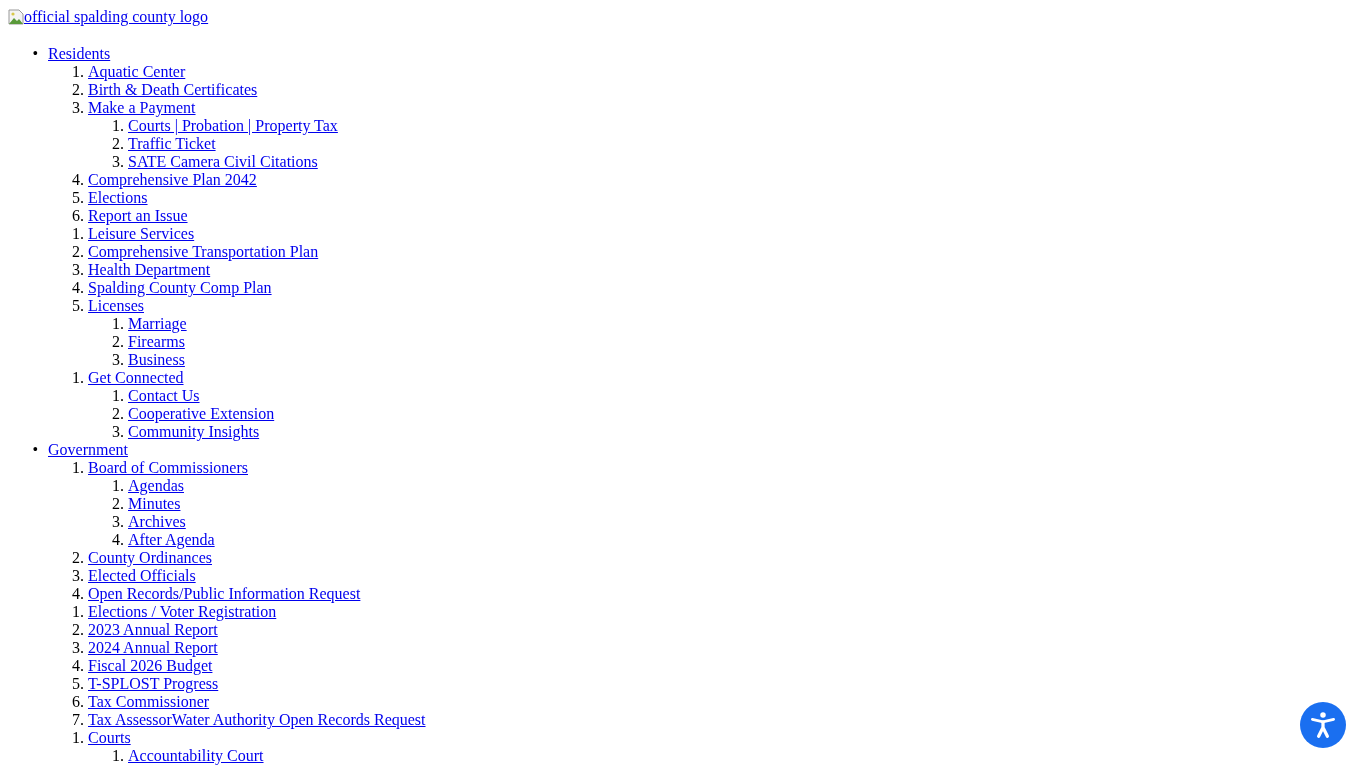 This screenshot has width=1366, height=768. What do you see at coordinates (157, 522) in the screenshot?
I see `nav-link: Archives` at bounding box center [157, 522].